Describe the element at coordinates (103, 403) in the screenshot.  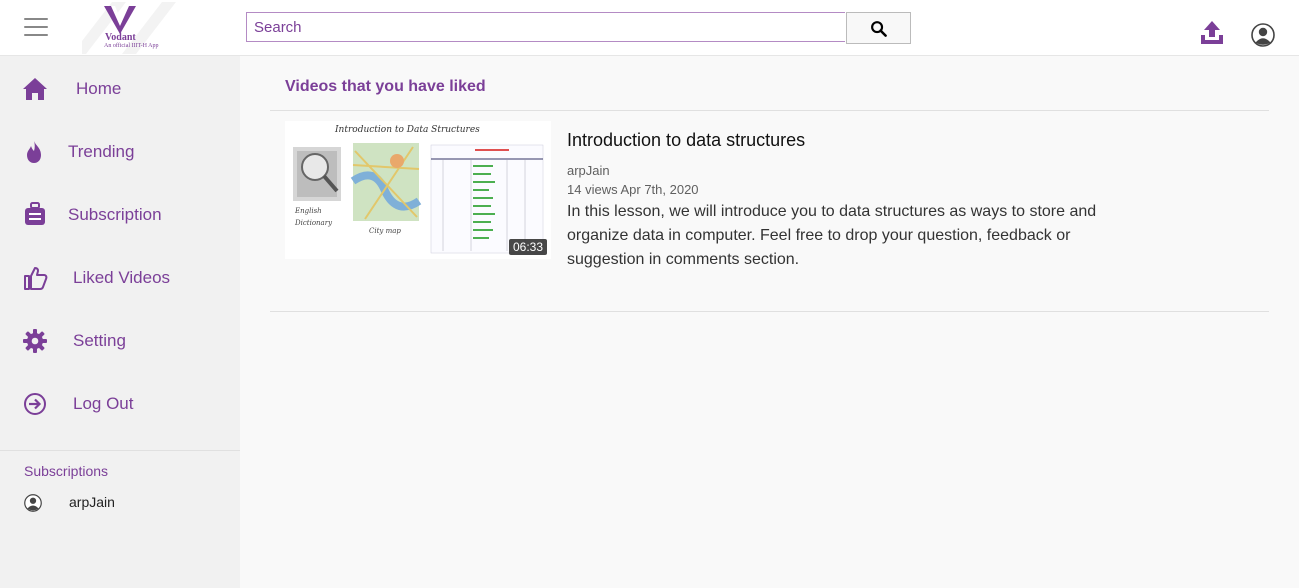
I see `sidebar-item-label: Log Out` at that location.